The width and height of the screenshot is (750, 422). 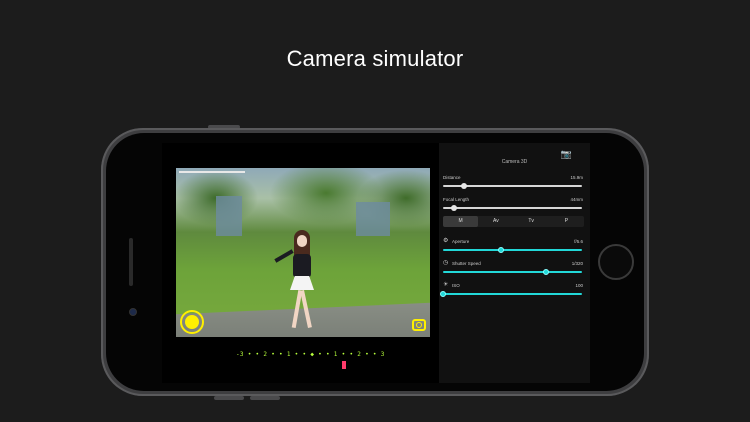 What do you see at coordinates (454, 208) in the screenshot?
I see `focal-length-slider-knob` at bounding box center [454, 208].